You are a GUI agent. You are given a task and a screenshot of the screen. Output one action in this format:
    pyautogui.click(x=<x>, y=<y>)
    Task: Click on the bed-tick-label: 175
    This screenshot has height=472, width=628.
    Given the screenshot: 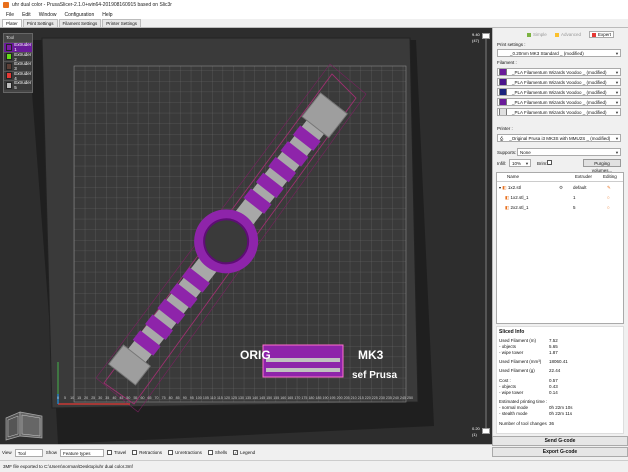 What is the action you would take?
    pyautogui.click(x=304, y=398)
    